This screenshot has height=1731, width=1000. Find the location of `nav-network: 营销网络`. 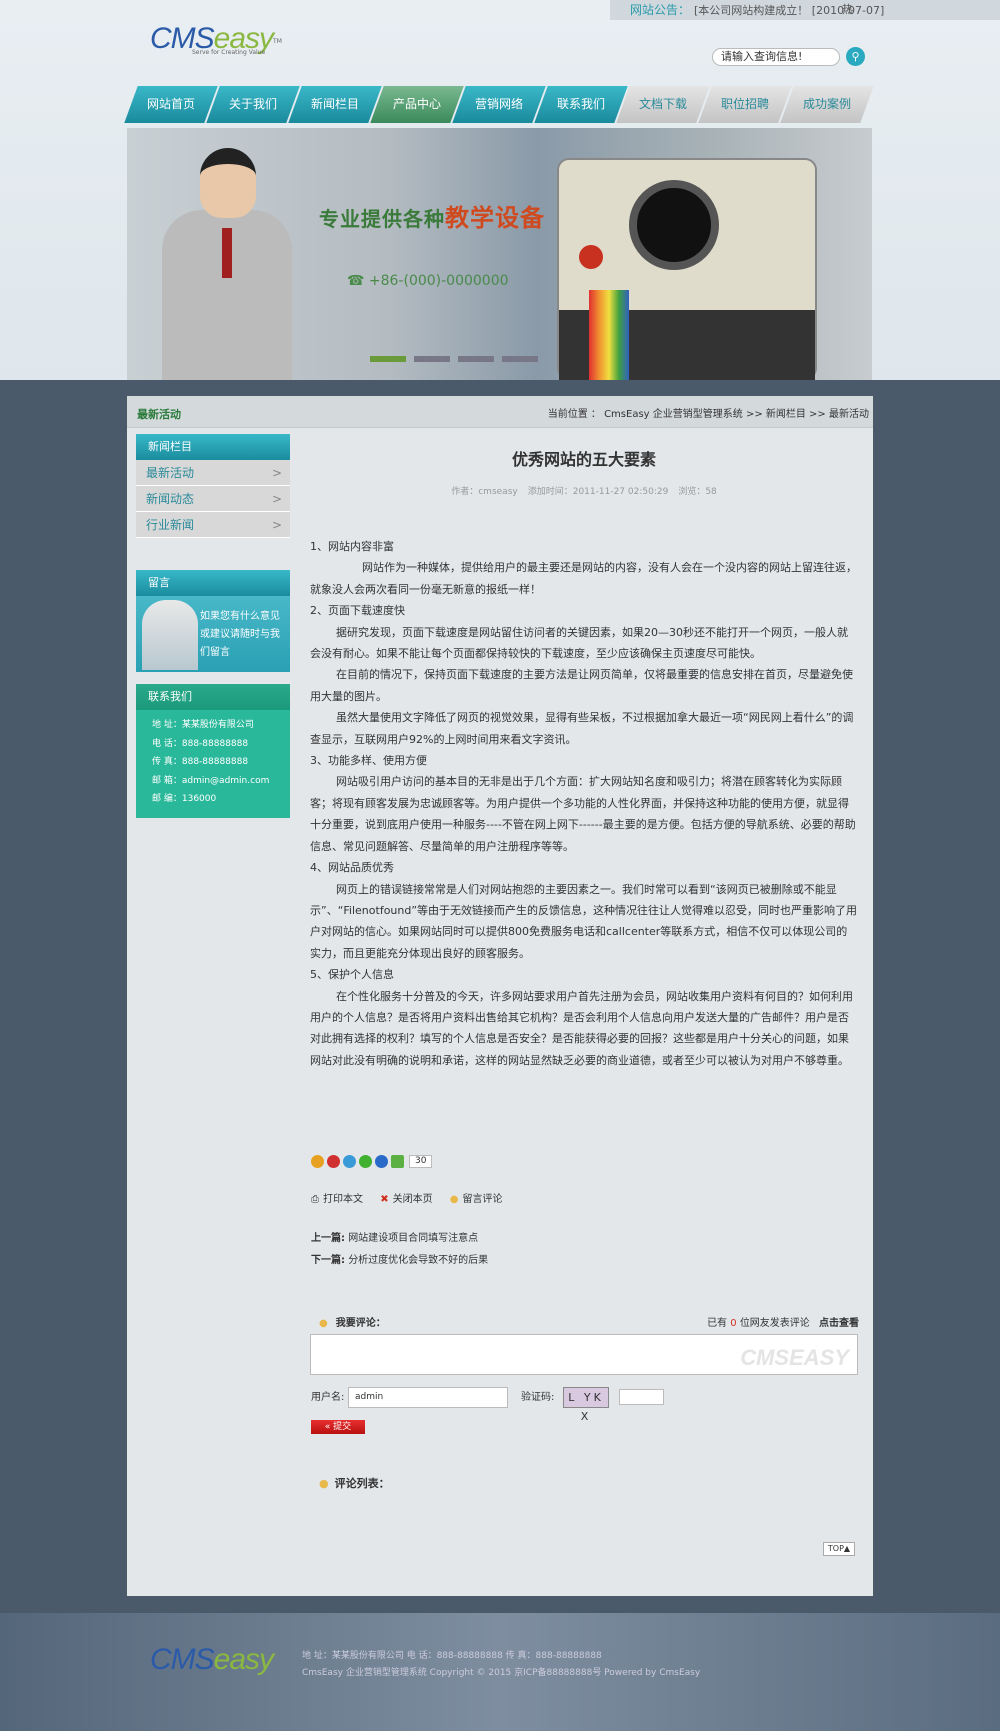

nav-network: 营销网络 is located at coordinates (499, 104).